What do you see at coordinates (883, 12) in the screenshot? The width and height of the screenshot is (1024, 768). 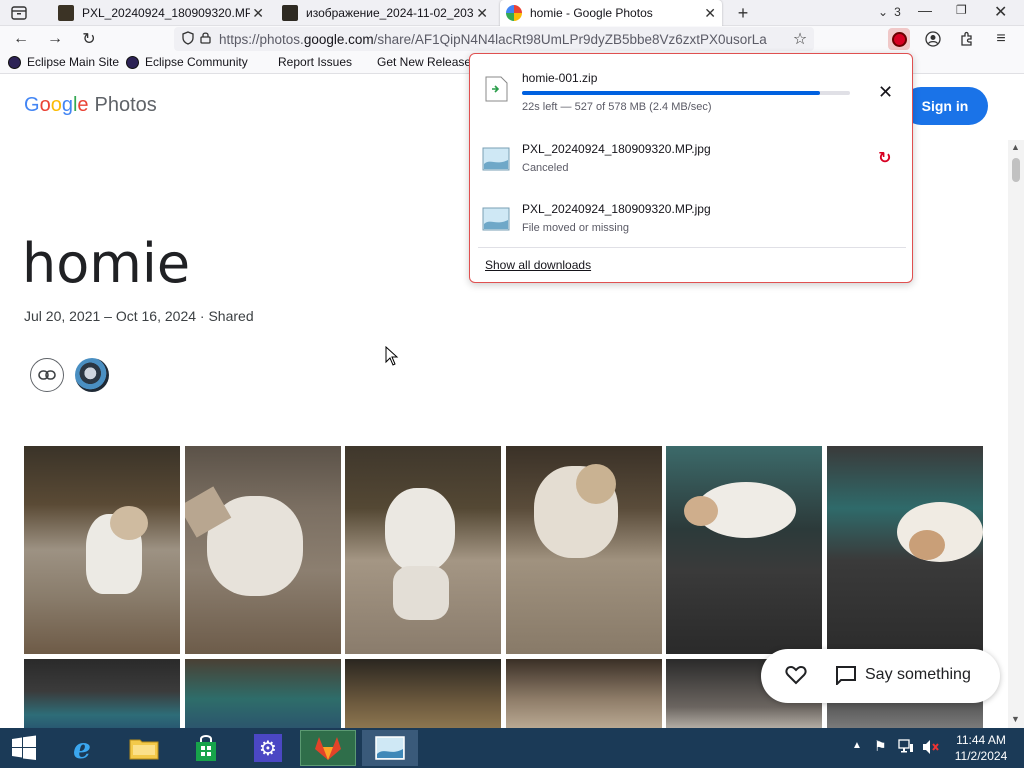 I see `chevron-down-icon: ⌄` at bounding box center [883, 12].